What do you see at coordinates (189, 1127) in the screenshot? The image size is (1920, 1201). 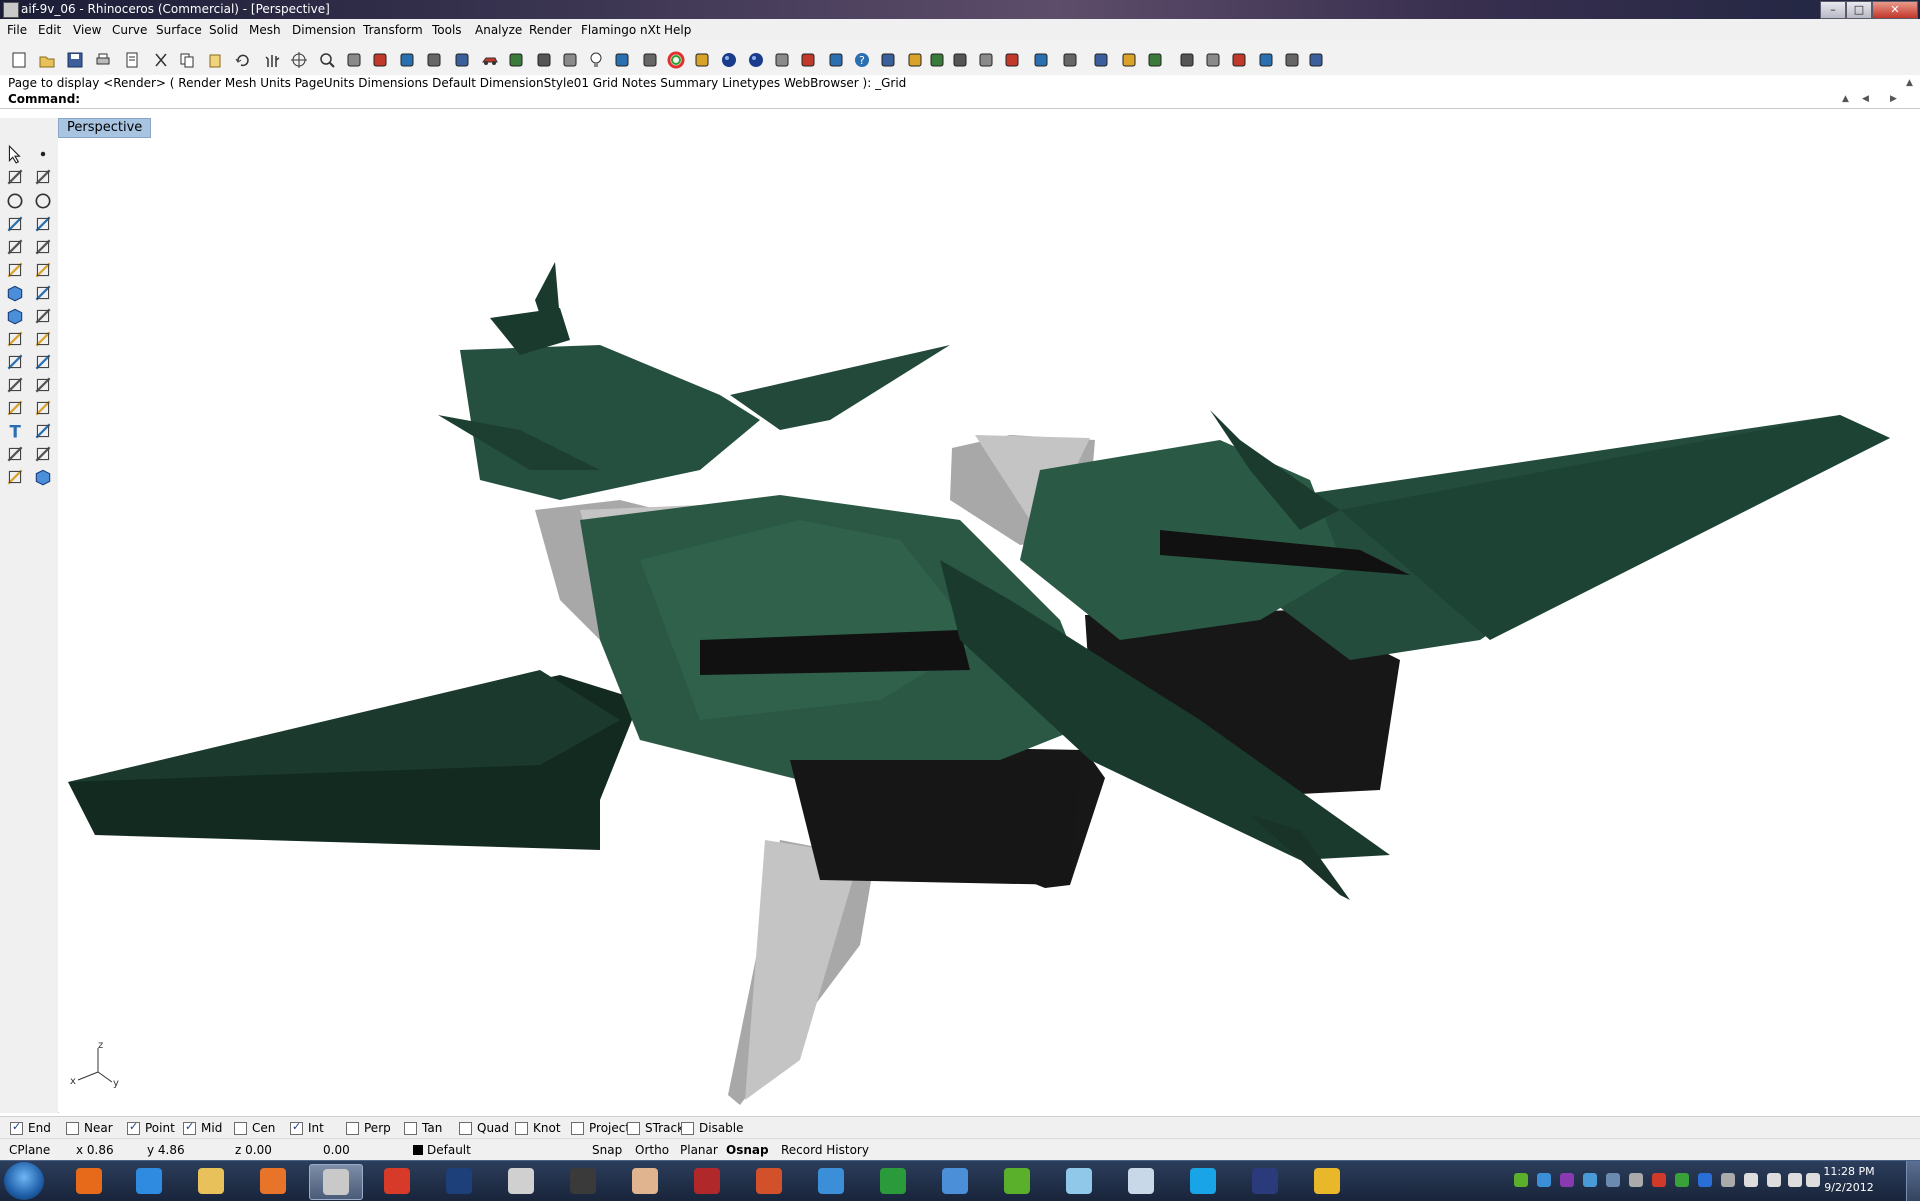 I see `osnap-mid-checkbox` at bounding box center [189, 1127].